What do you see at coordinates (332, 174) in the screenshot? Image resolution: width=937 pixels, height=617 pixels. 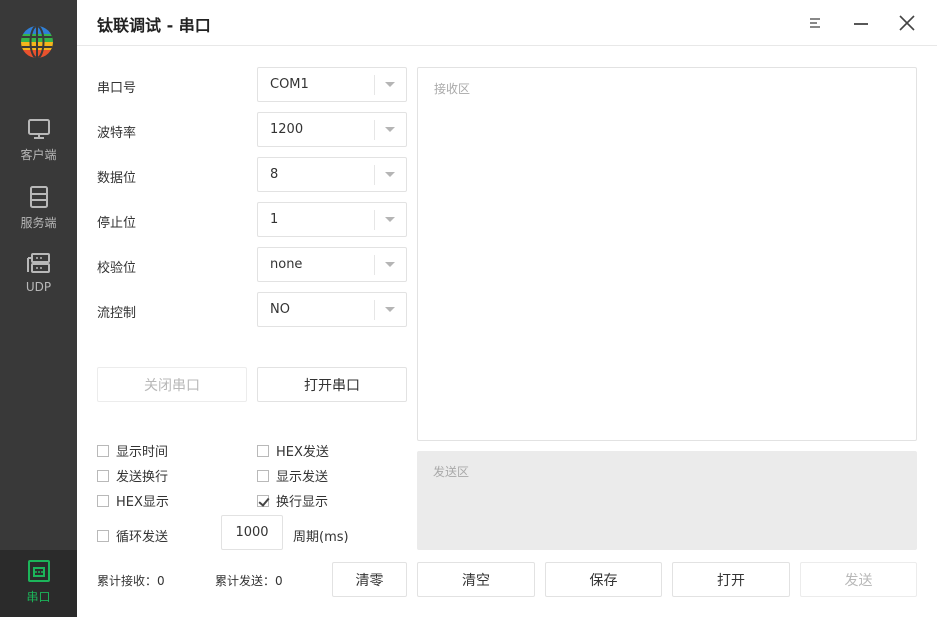 I see `databits-select: 8` at bounding box center [332, 174].